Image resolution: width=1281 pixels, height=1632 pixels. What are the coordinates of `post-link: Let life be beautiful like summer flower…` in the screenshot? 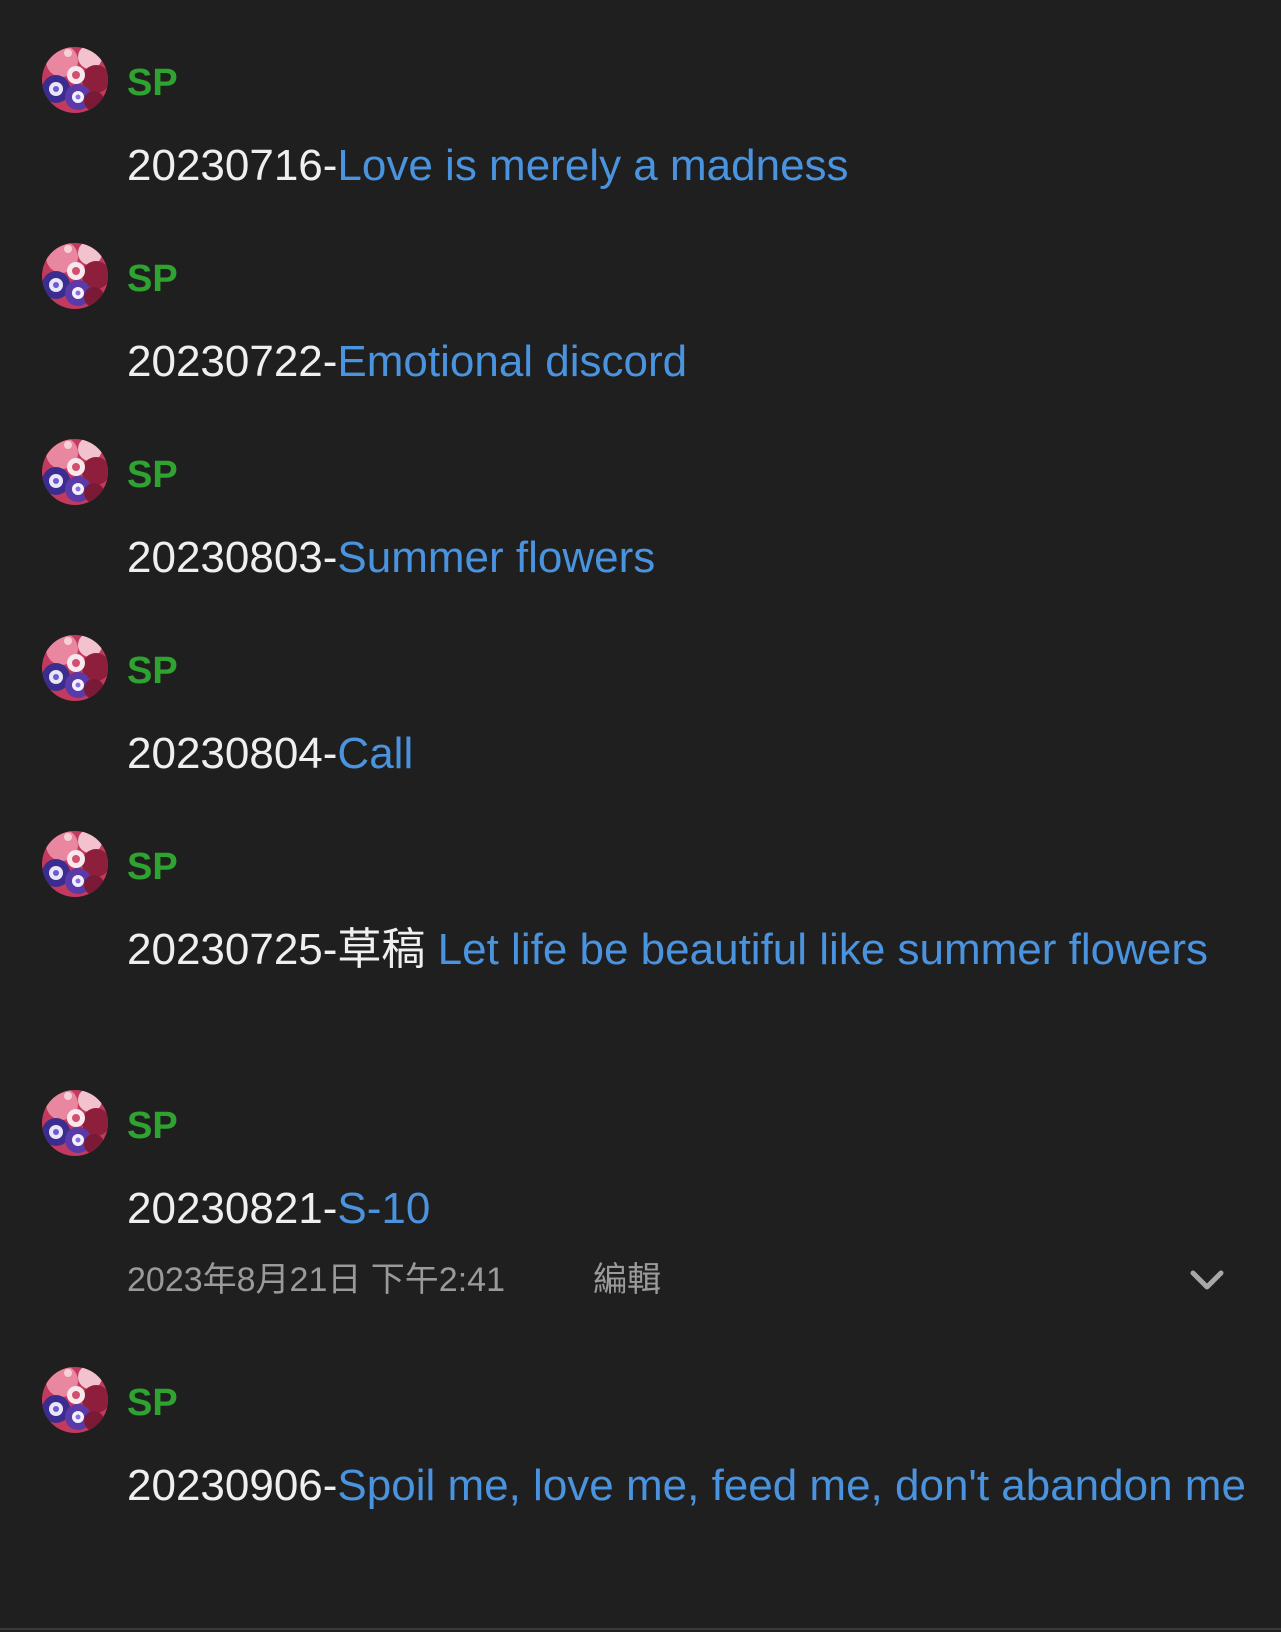 It's located at (823, 949).